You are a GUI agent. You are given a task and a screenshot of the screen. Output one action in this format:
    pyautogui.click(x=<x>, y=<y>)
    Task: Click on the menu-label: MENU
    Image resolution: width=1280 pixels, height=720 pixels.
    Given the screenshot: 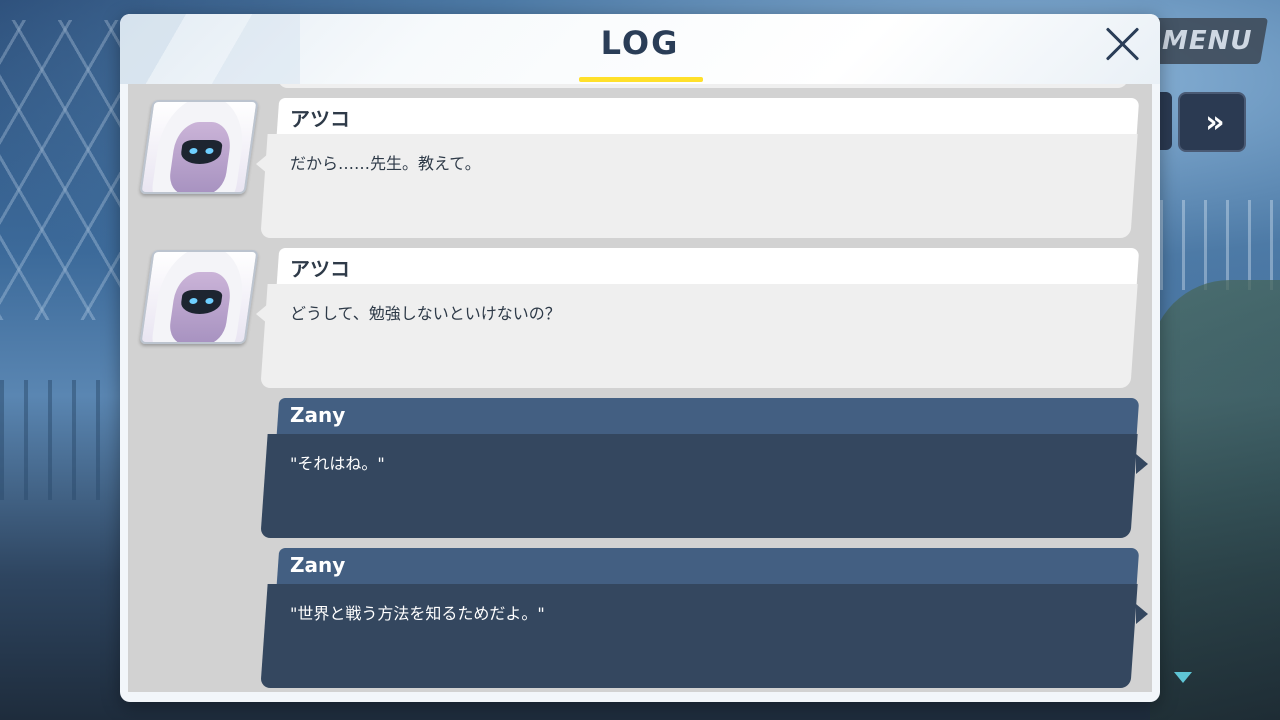 What is the action you would take?
    pyautogui.click(x=1207, y=41)
    